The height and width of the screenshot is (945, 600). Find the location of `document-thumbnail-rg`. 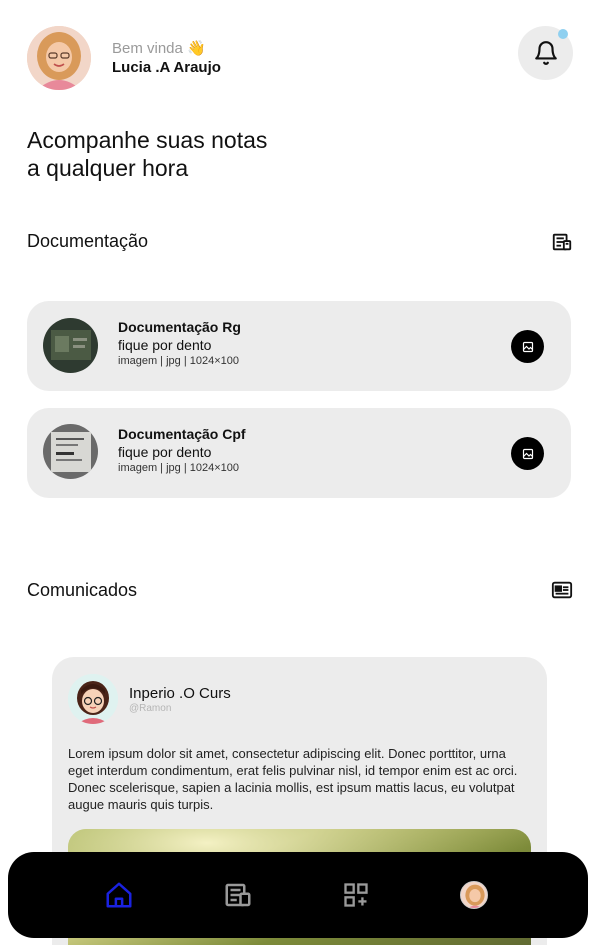

document-thumbnail-rg is located at coordinates (70, 345).